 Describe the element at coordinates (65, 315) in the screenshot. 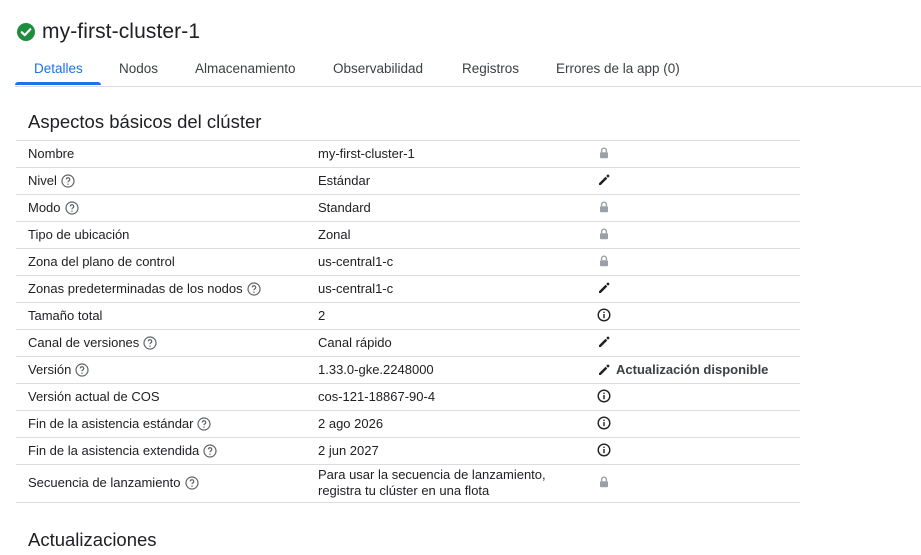

I see `row-label: Tamaño total` at that location.